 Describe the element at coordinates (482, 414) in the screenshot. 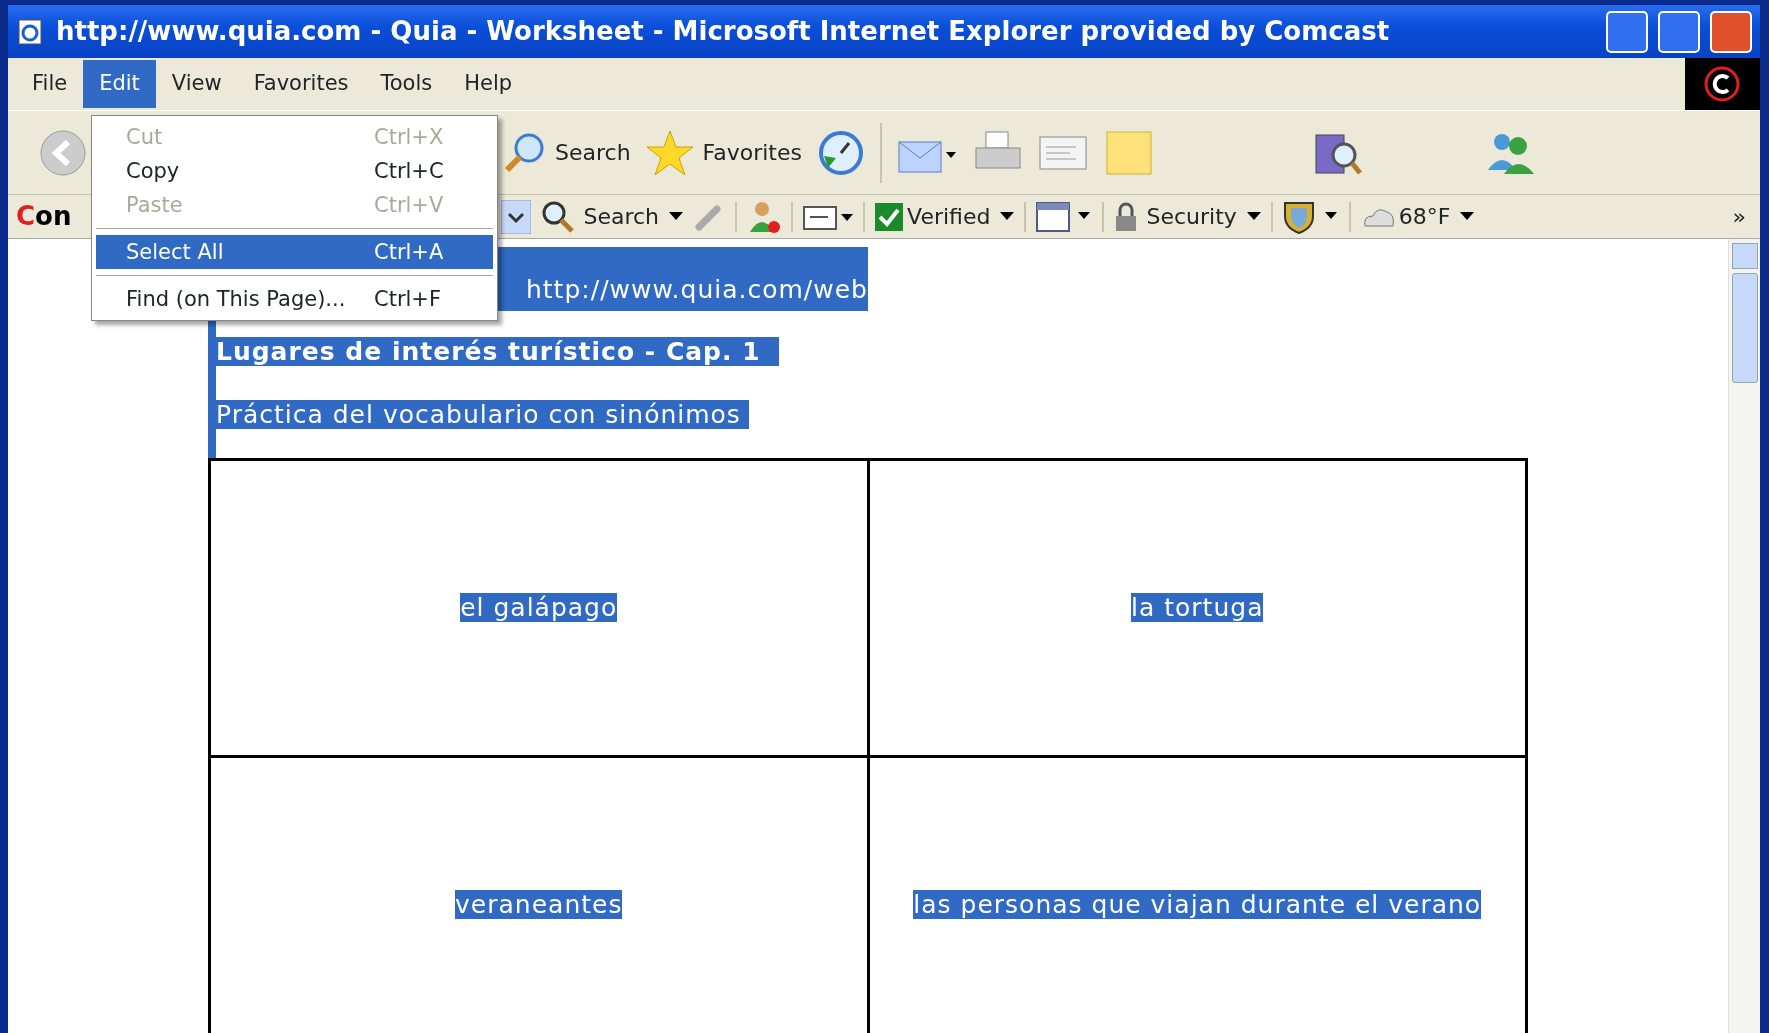

I see `page-subheading: Práctica del vocabulario con sinónimos` at that location.